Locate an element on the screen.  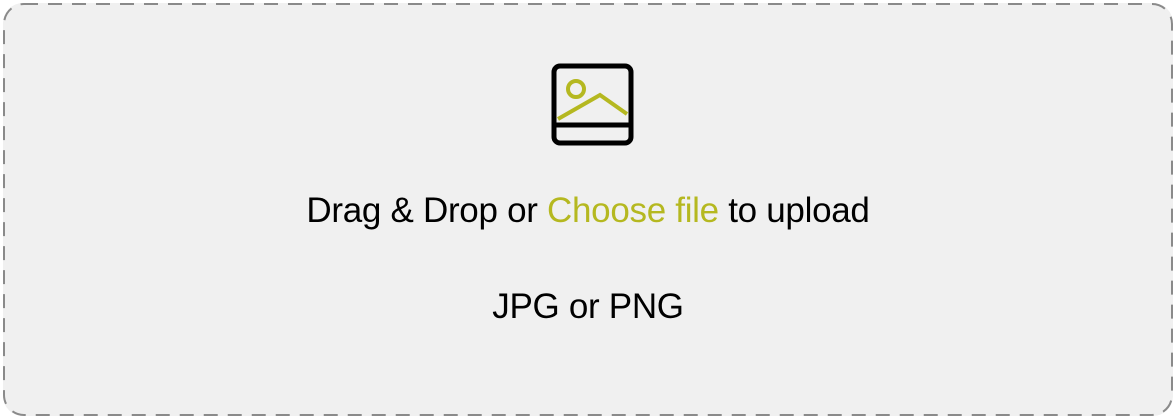
accepted-formats: JPG or PNG is located at coordinates (588, 306).